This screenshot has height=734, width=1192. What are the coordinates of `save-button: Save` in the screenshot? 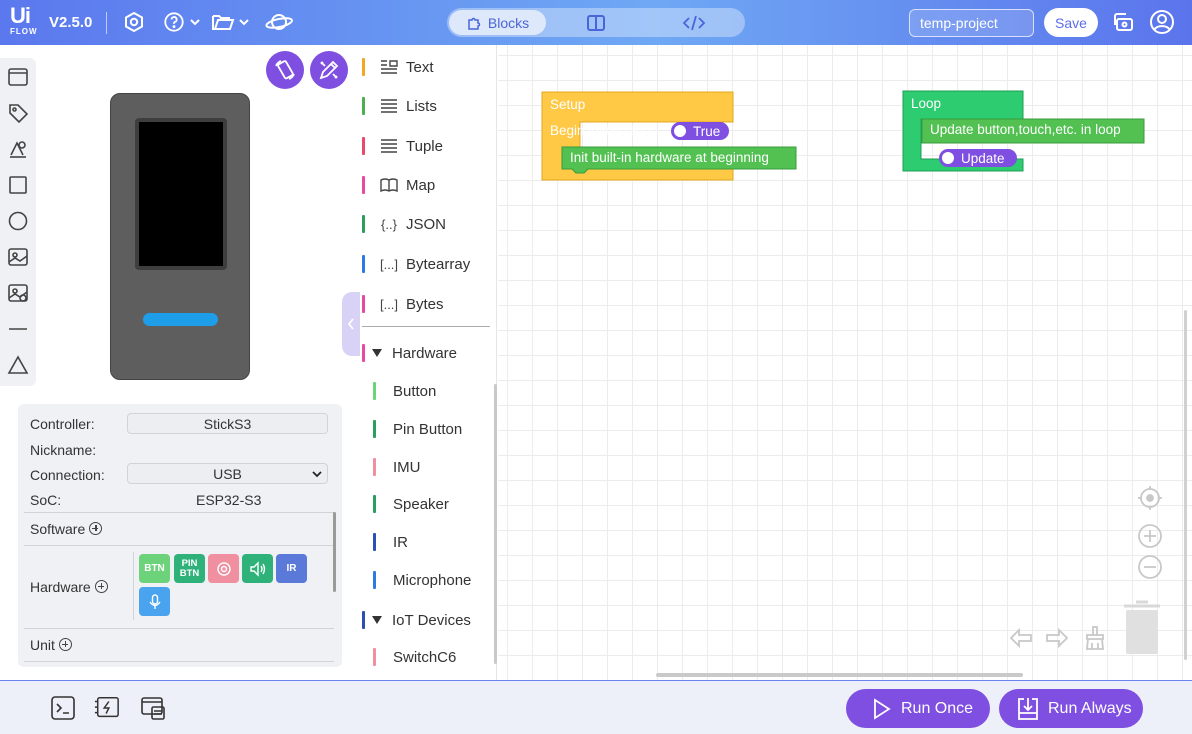 It's located at (1071, 22).